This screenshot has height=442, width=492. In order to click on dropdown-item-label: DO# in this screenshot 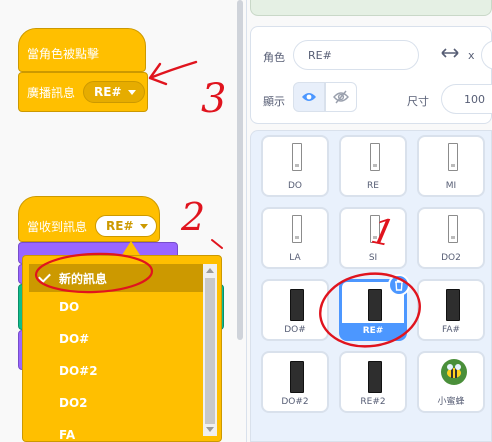, I will do `click(74, 339)`.